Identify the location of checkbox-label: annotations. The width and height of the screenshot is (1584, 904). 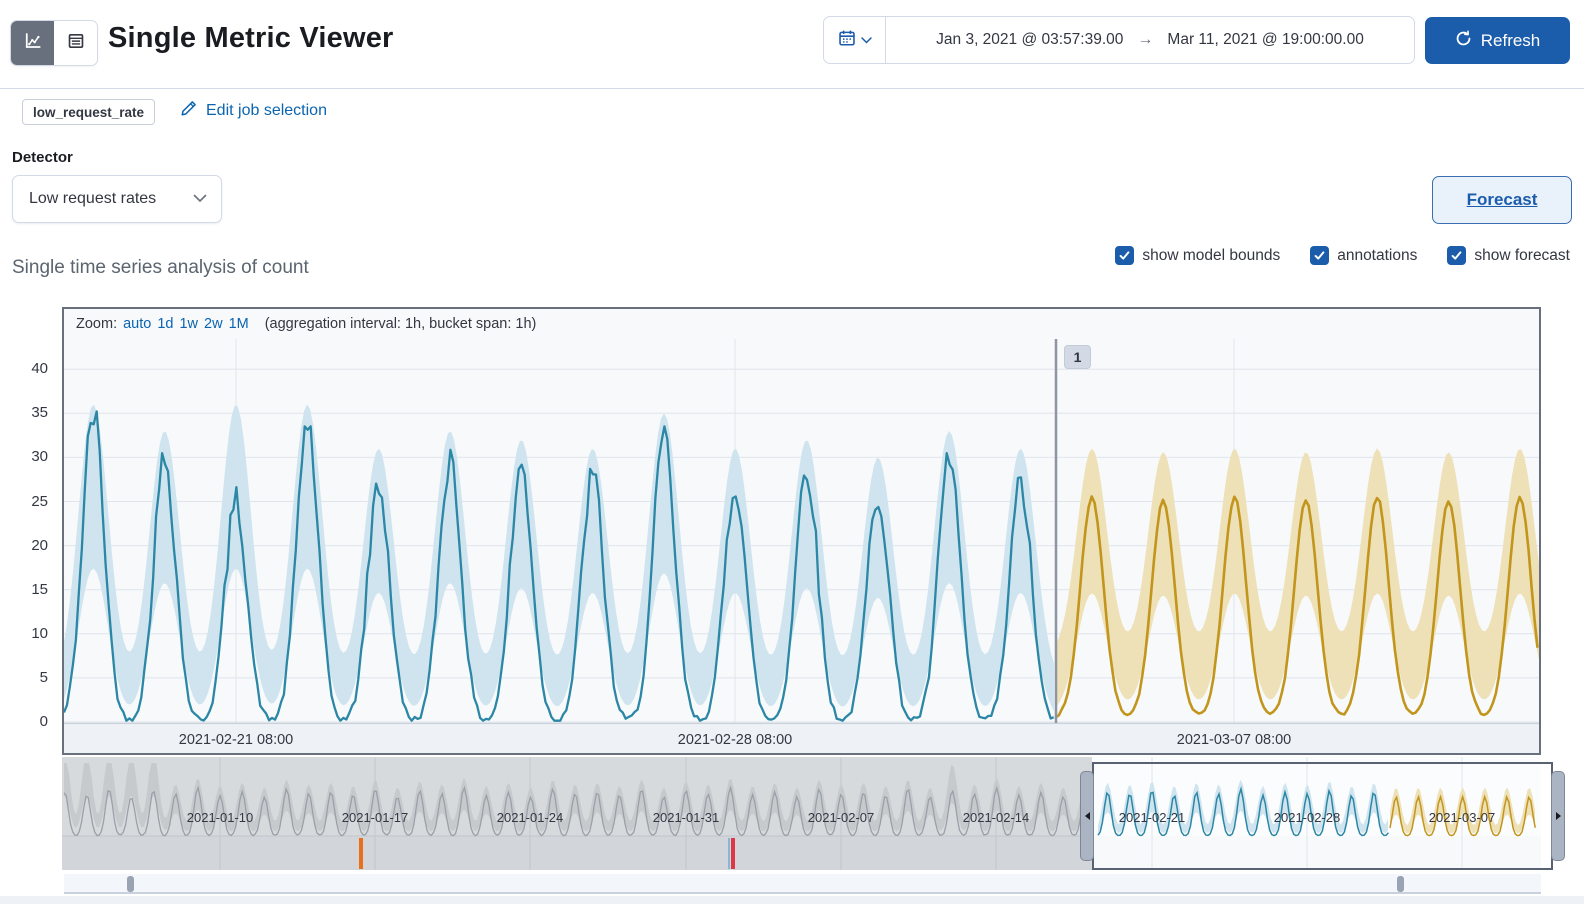
(1377, 255).